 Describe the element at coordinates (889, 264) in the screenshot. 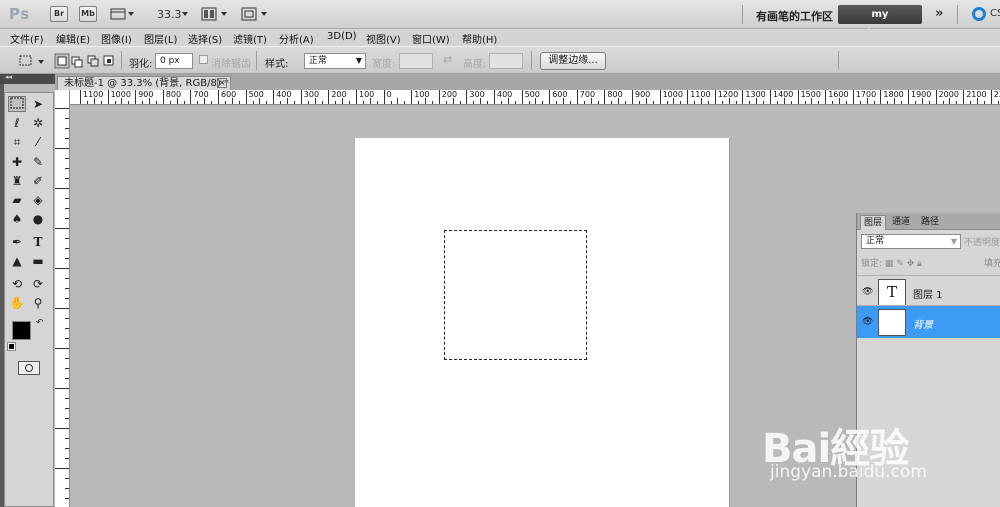

I see `lock-transparency-icon: ▦` at that location.